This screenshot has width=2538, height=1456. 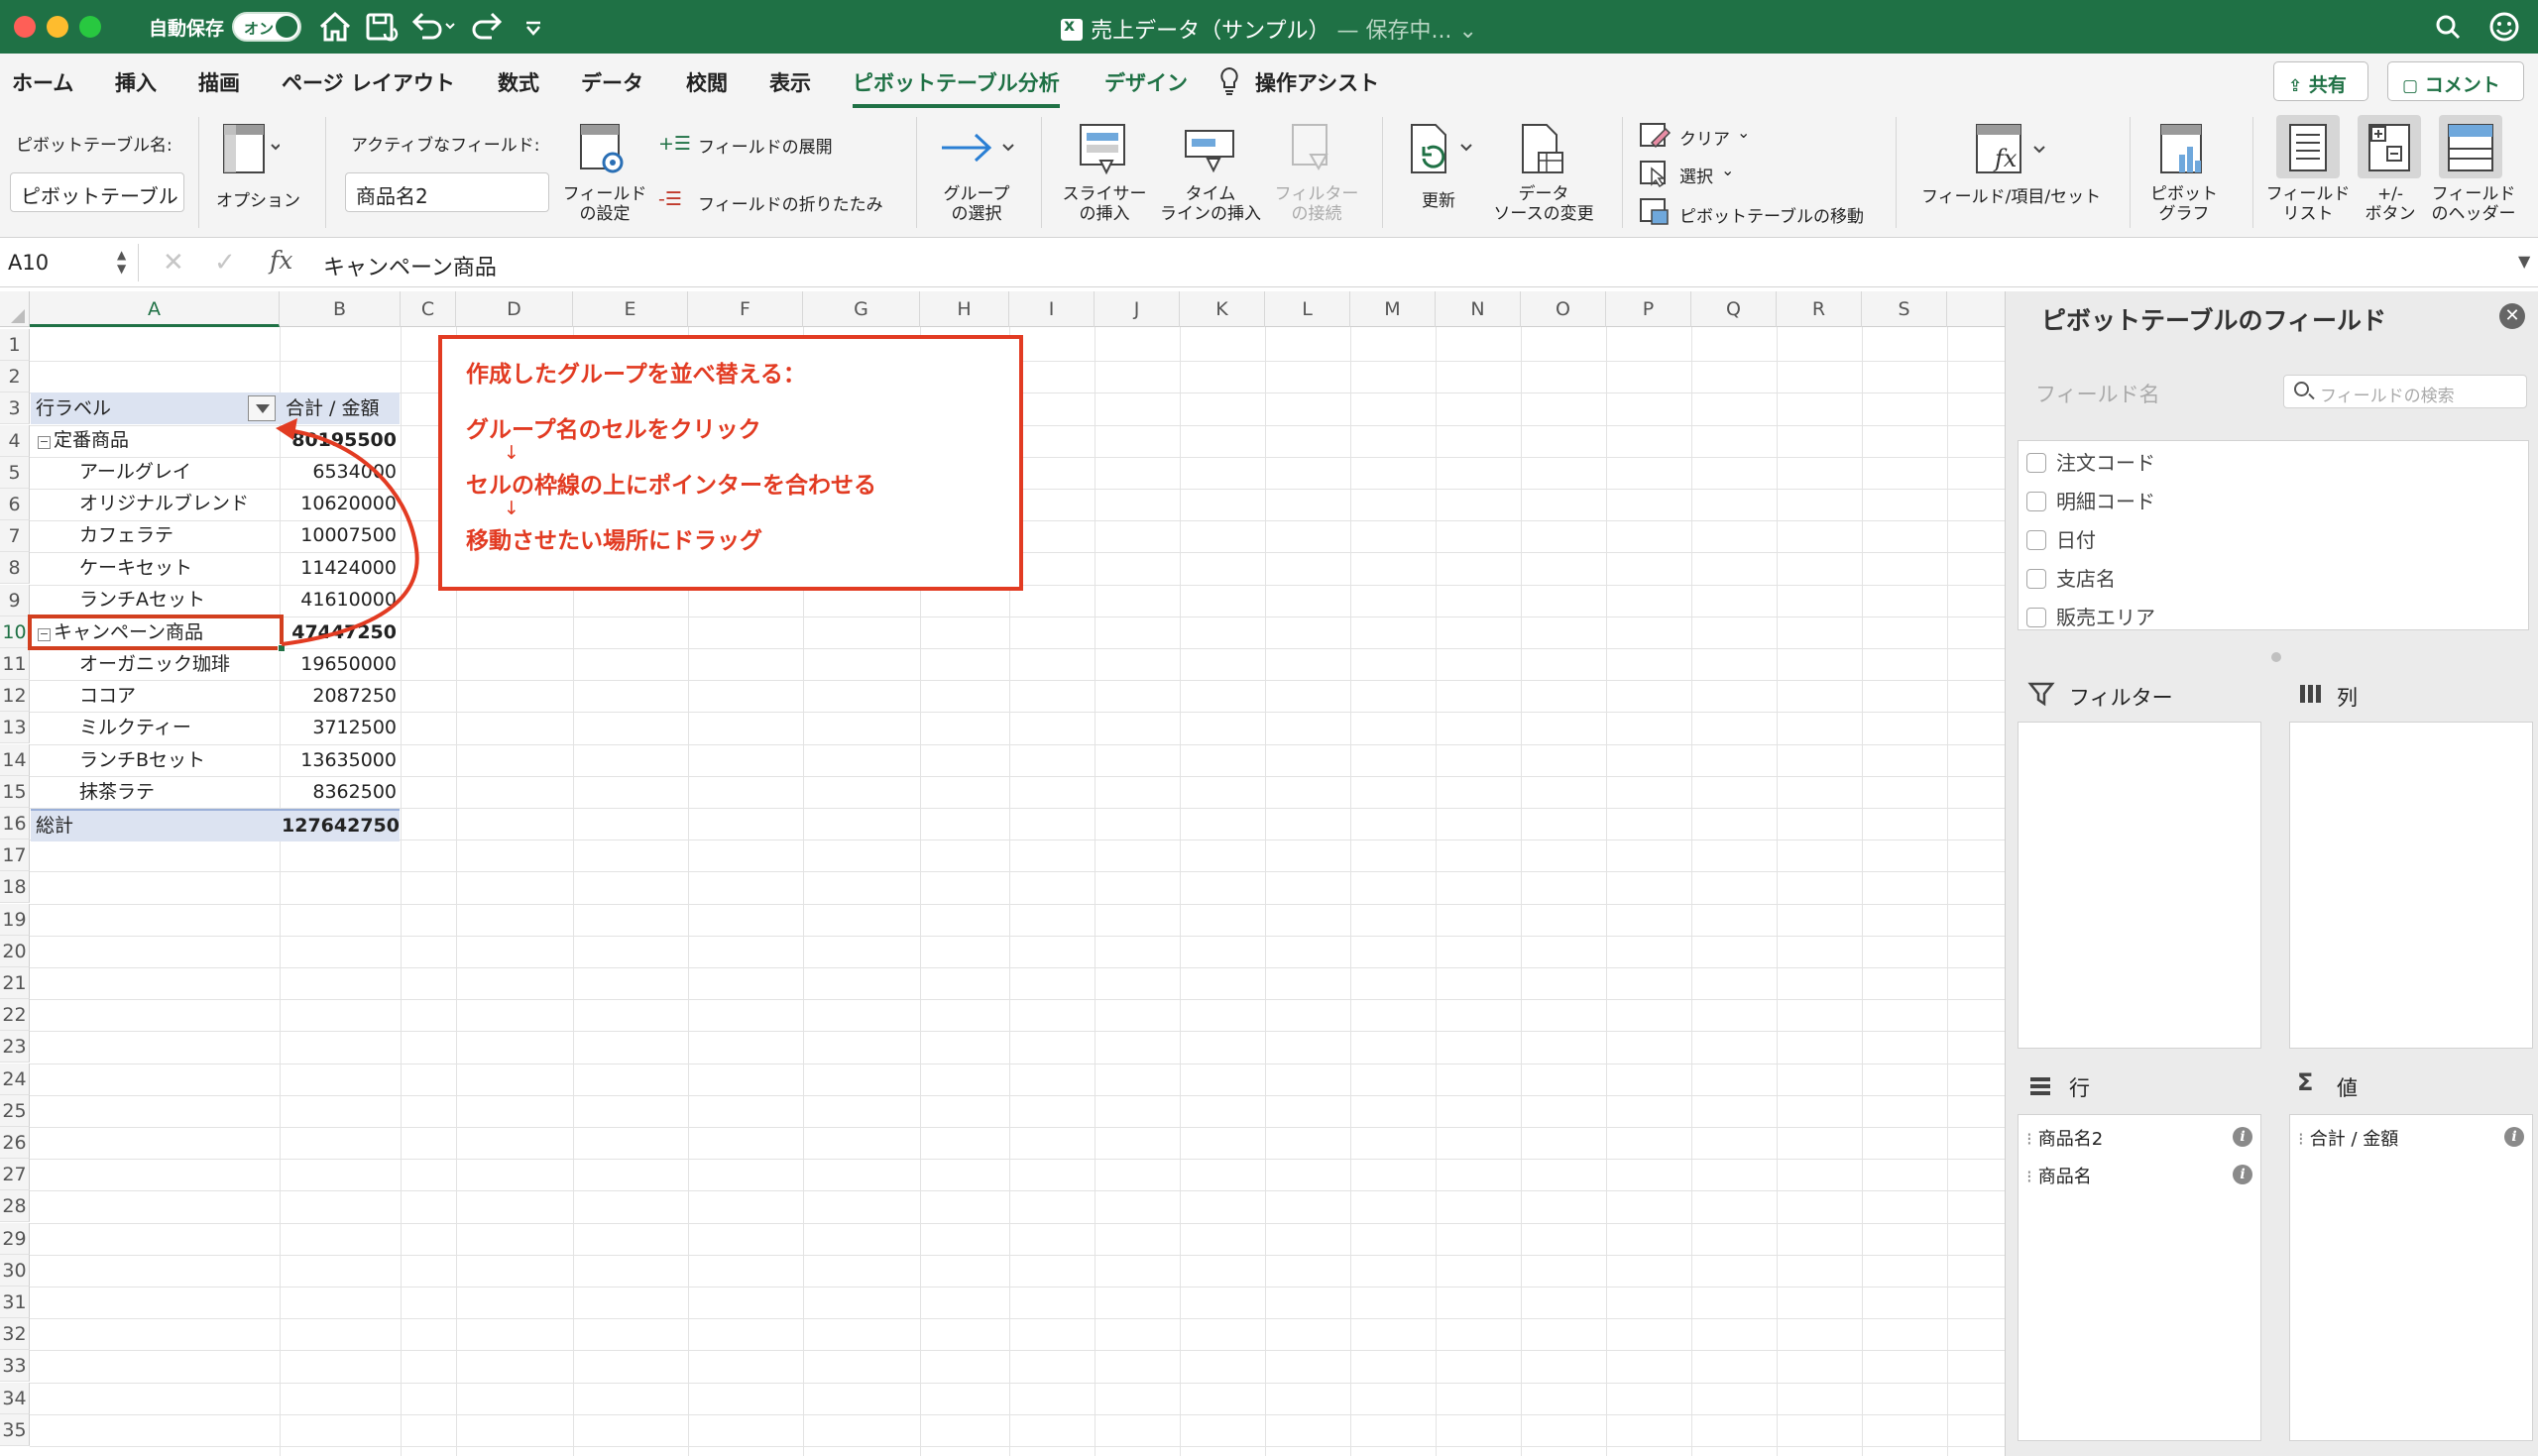 What do you see at coordinates (1655, 211) in the screenshot?
I see `move-pivottable-icon` at bounding box center [1655, 211].